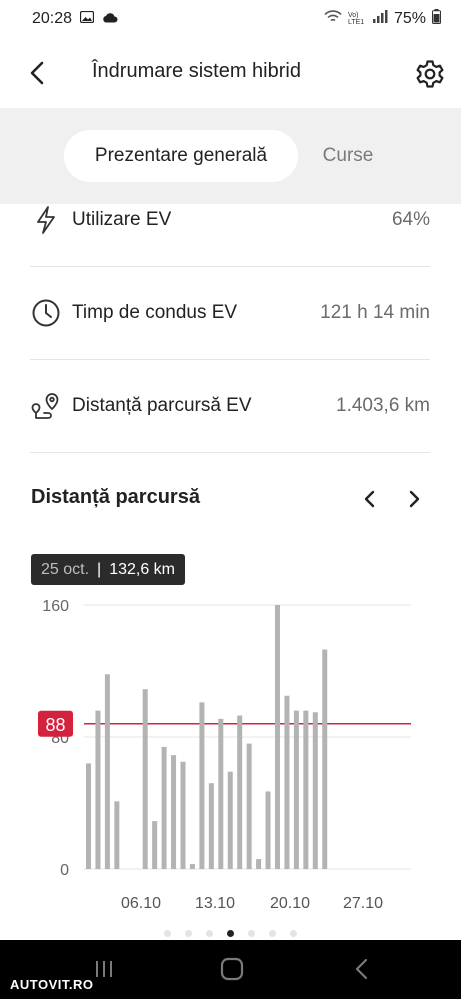 Image resolution: width=461 pixels, height=999 pixels. I want to click on route-pin-icon, so click(46, 406).